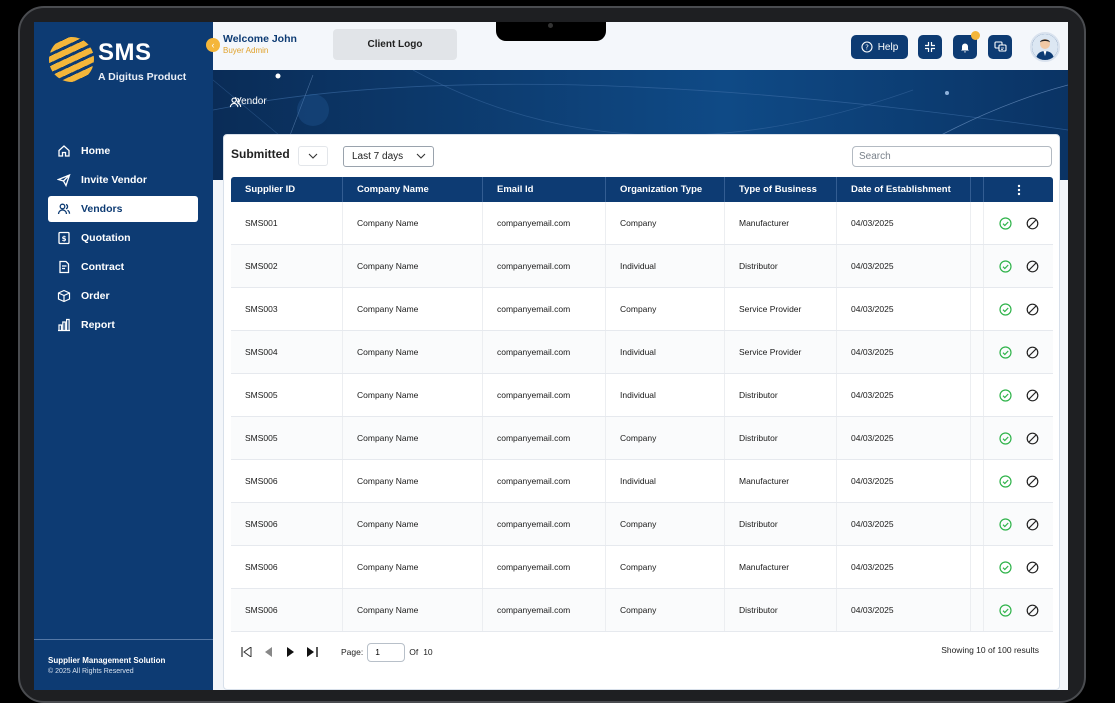 The width and height of the screenshot is (1115, 703). What do you see at coordinates (904, 189) in the screenshot?
I see `column-header: Date of Establishment` at bounding box center [904, 189].